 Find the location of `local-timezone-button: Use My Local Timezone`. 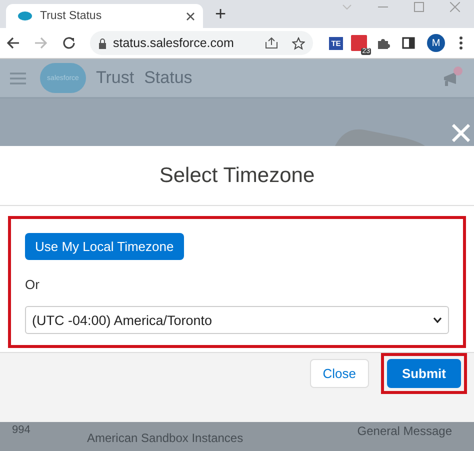

local-timezone-button: Use My Local Timezone is located at coordinates (104, 246).